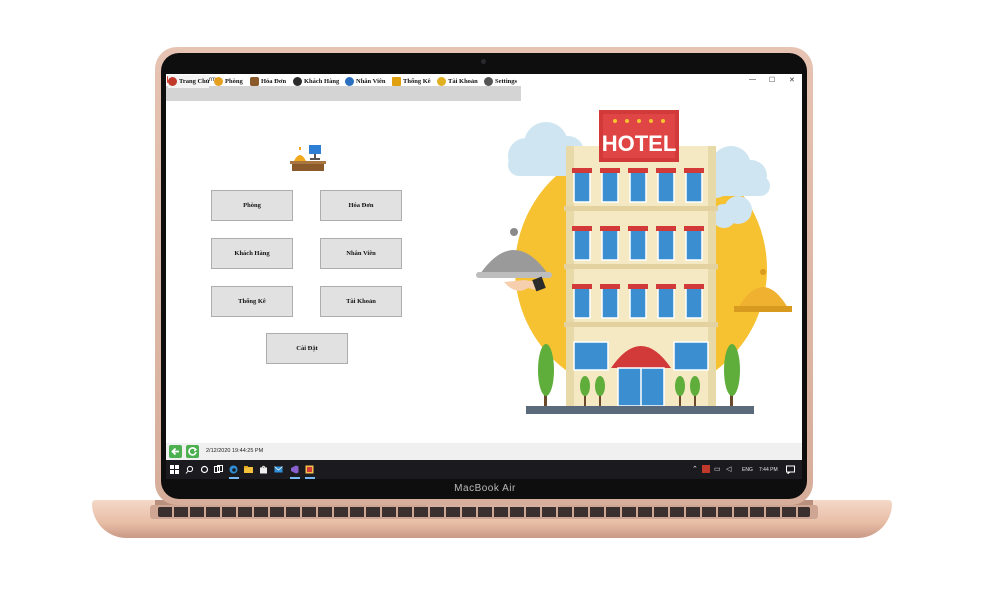 The height and width of the screenshot is (607, 991). I want to click on camera-icon, so click(483, 61).